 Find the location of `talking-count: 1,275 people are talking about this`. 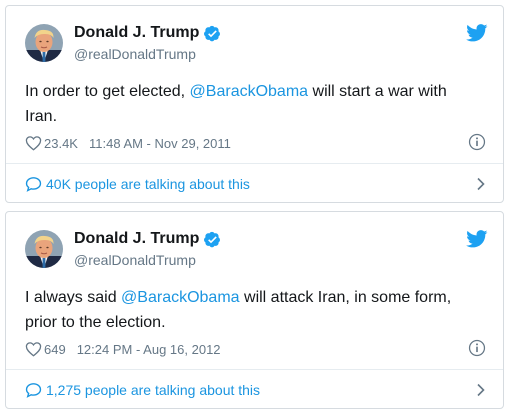

talking-count: 1,275 people are talking about this is located at coordinates (153, 389).